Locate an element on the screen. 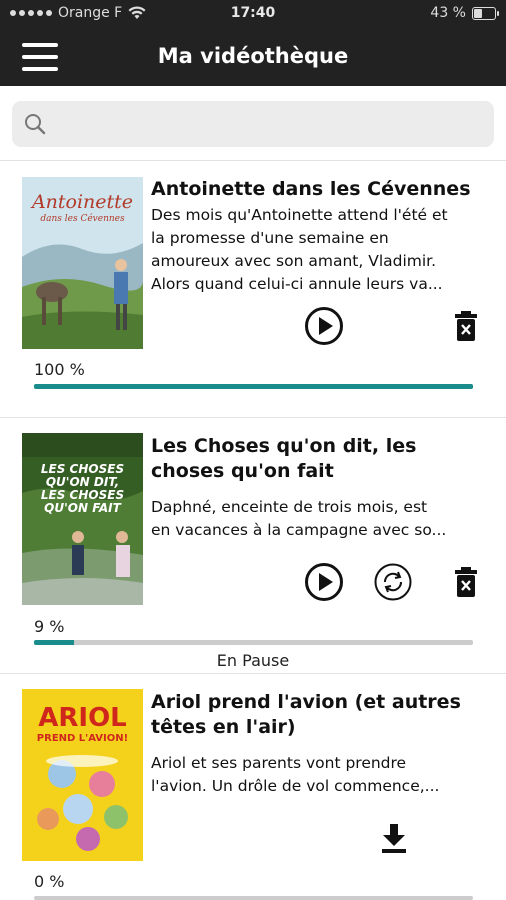  page-title: Ma vidéothèque is located at coordinates (253, 56).